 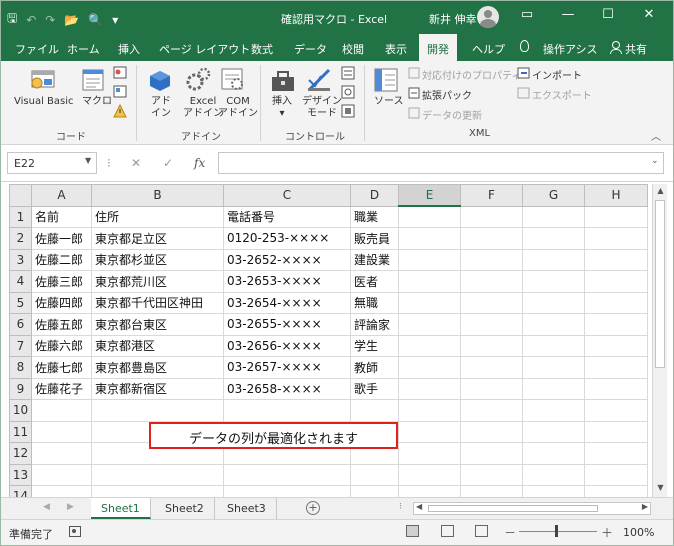 I want to click on cell-f9, so click(x=491, y=388).